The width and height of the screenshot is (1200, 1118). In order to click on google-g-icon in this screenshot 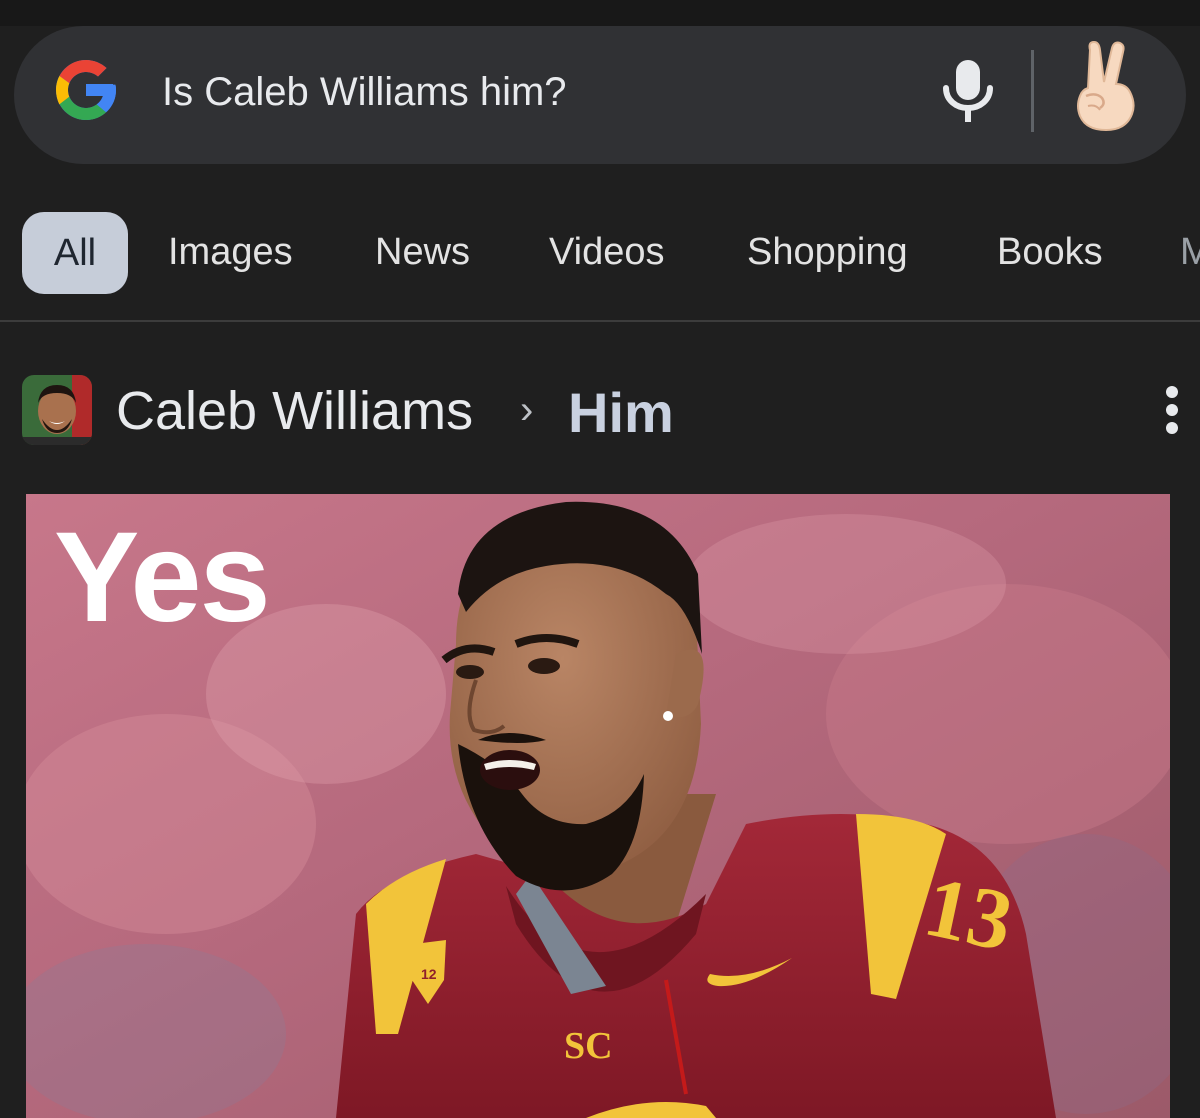, I will do `click(86, 90)`.